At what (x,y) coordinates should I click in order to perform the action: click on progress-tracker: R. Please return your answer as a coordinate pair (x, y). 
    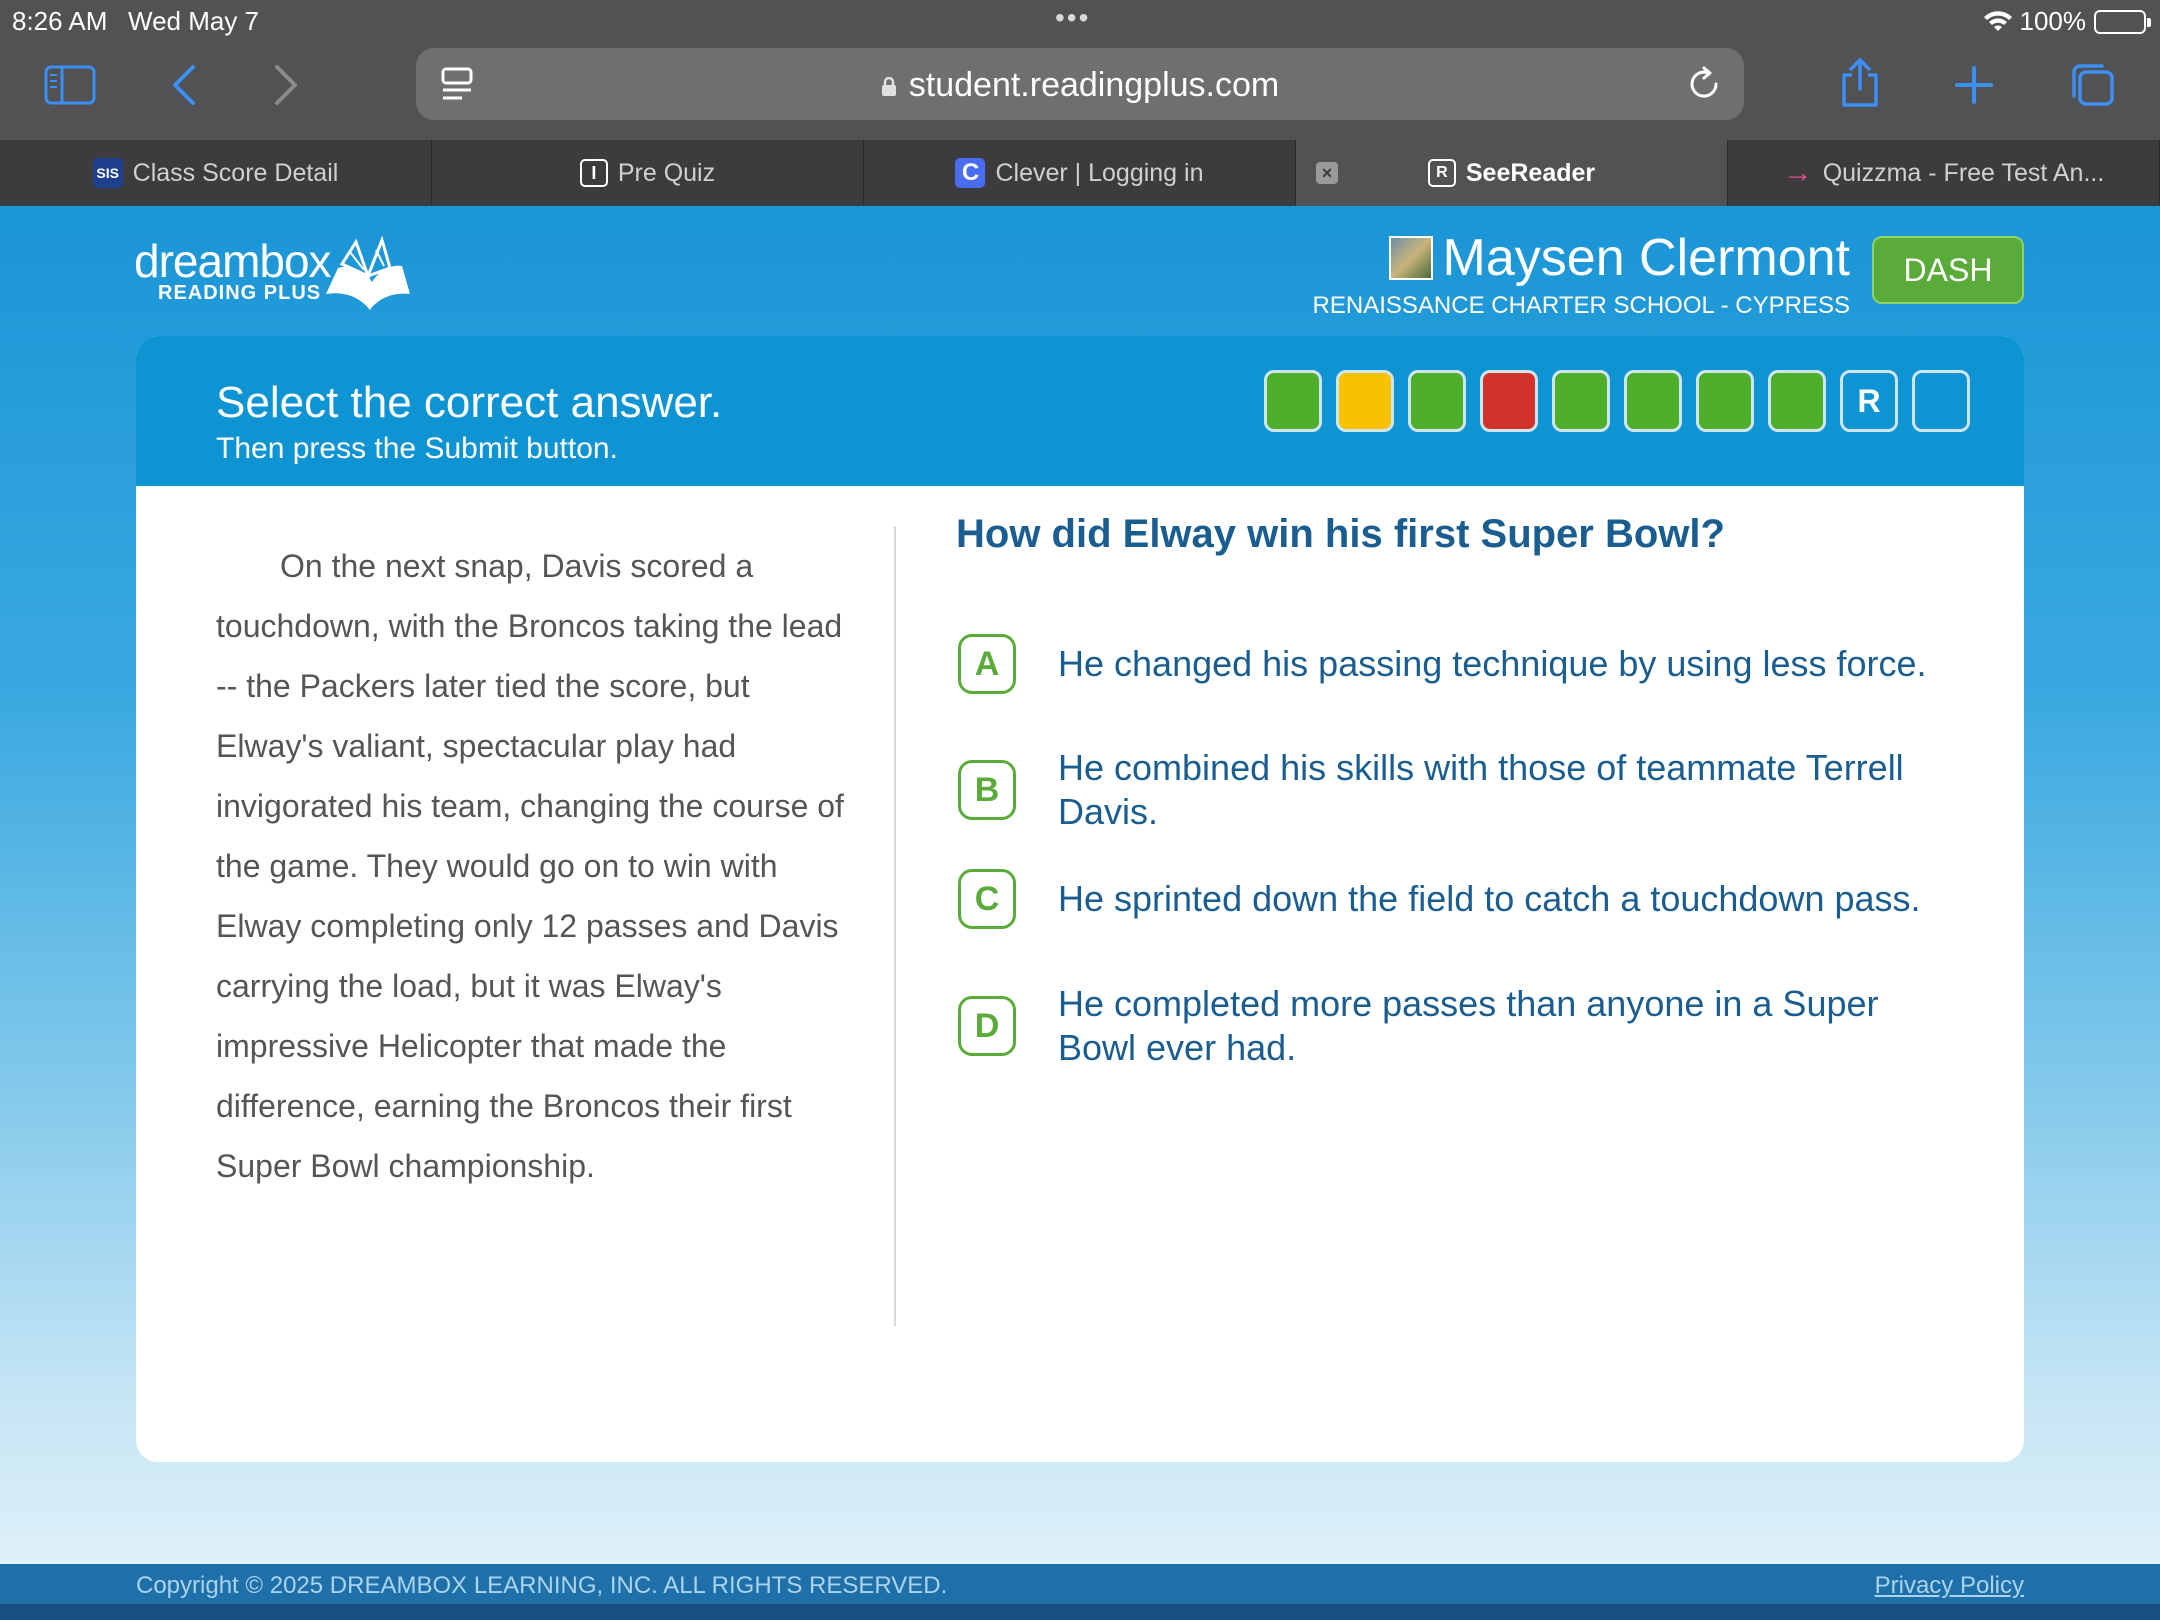
    Looking at the image, I should click on (1617, 401).